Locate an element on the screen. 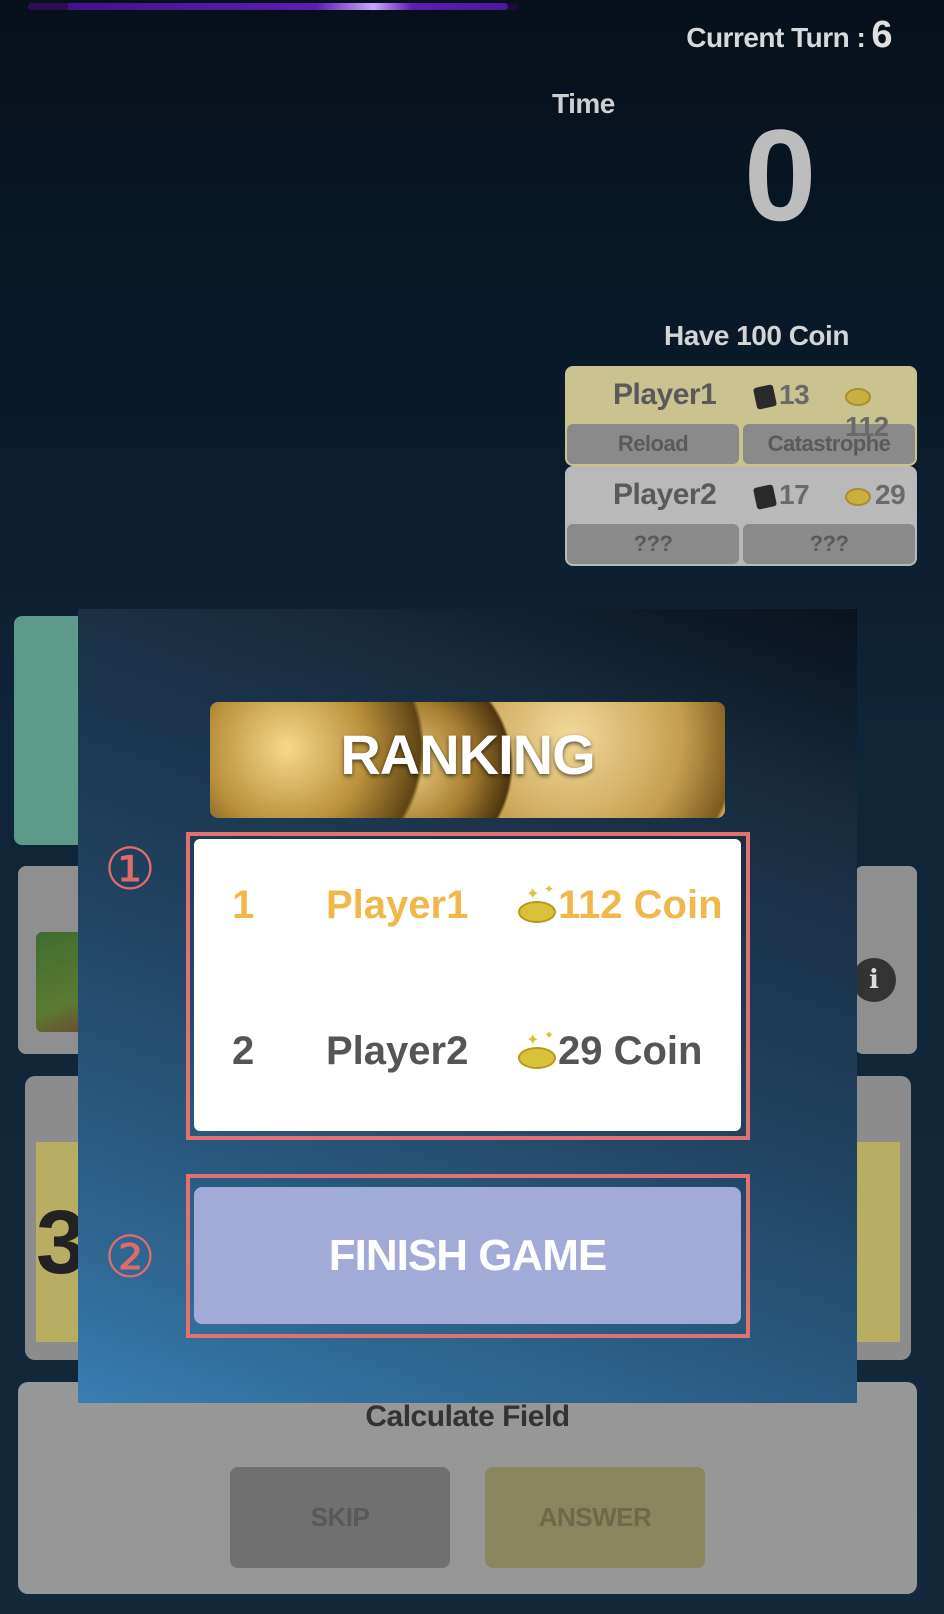 This screenshot has width=944, height=1614. coin-count: 29 is located at coordinates (875, 495).